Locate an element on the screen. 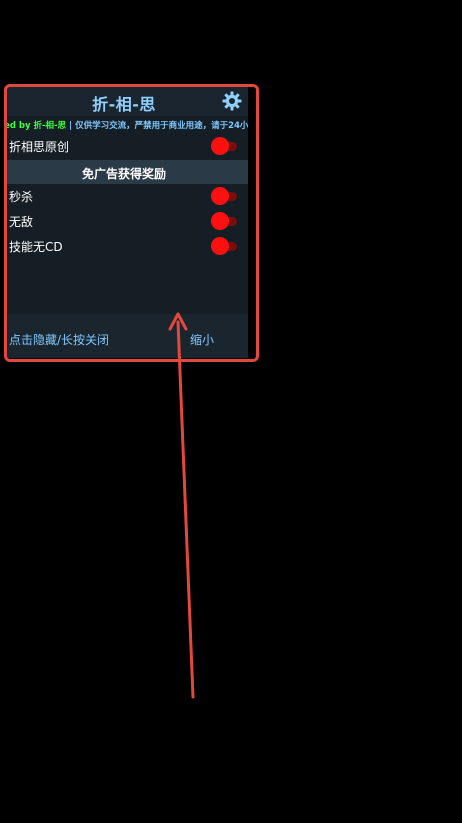 This screenshot has width=462, height=823. section-label: 免广告获得奖励 is located at coordinates (123, 174).